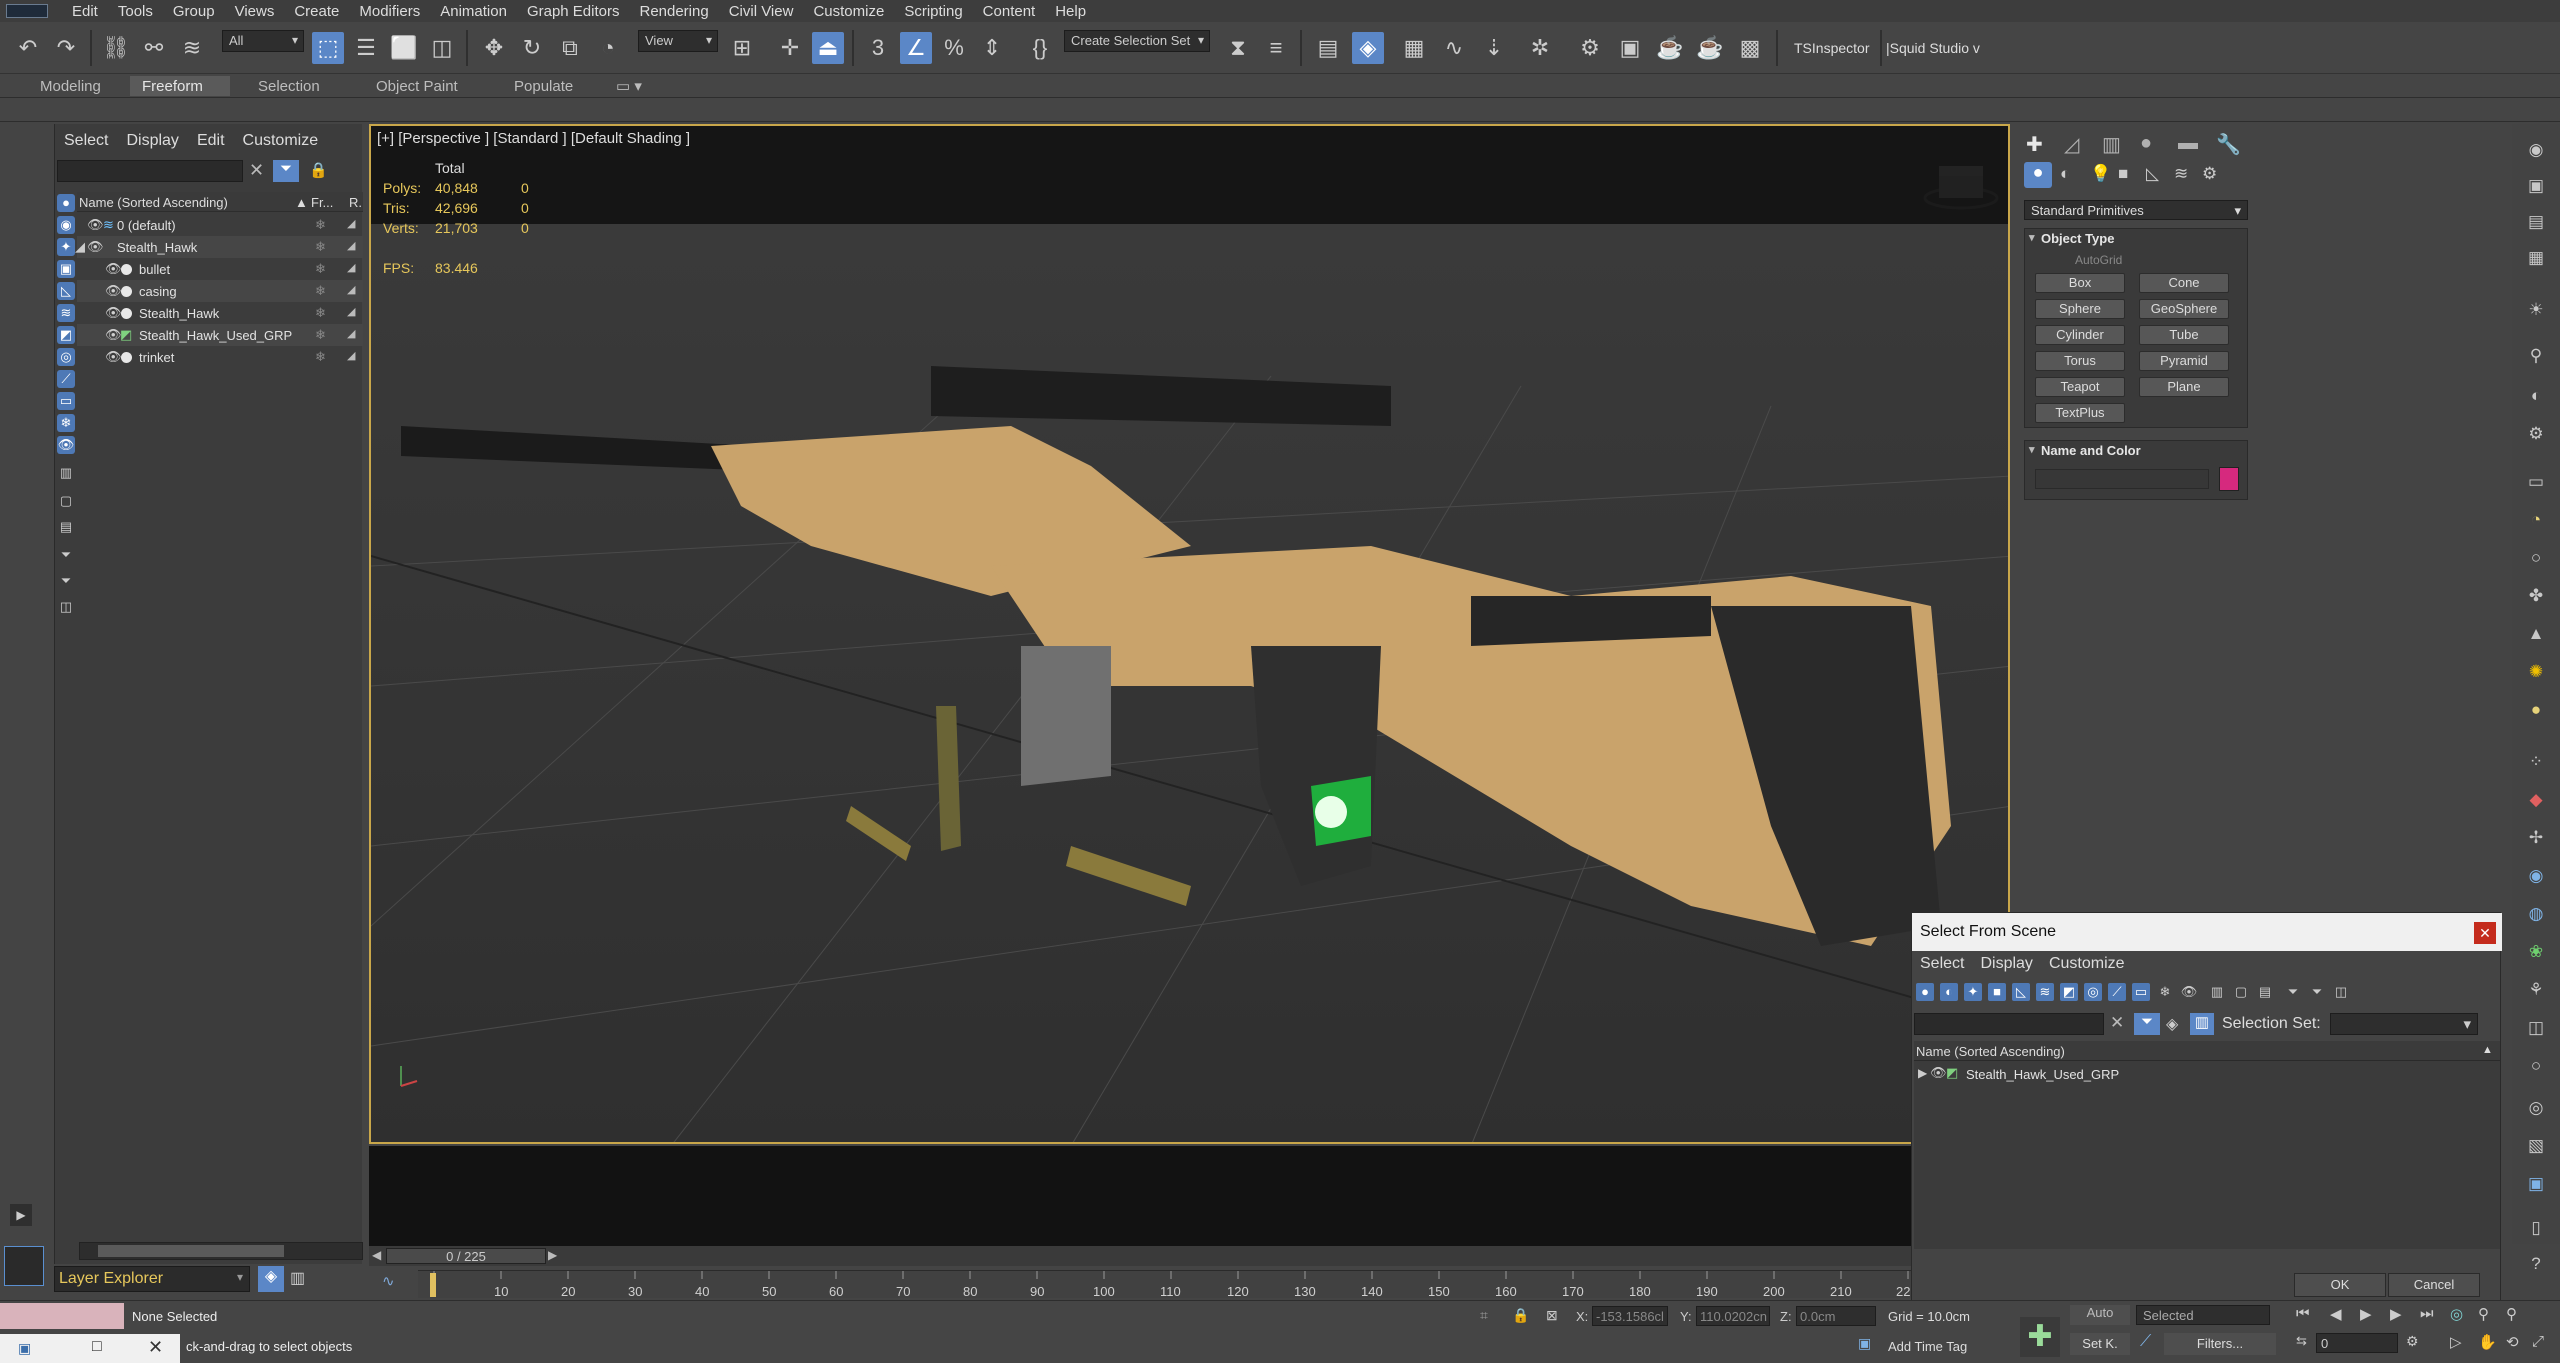  I want to click on display-all-icon: ▥, so click(66, 473).